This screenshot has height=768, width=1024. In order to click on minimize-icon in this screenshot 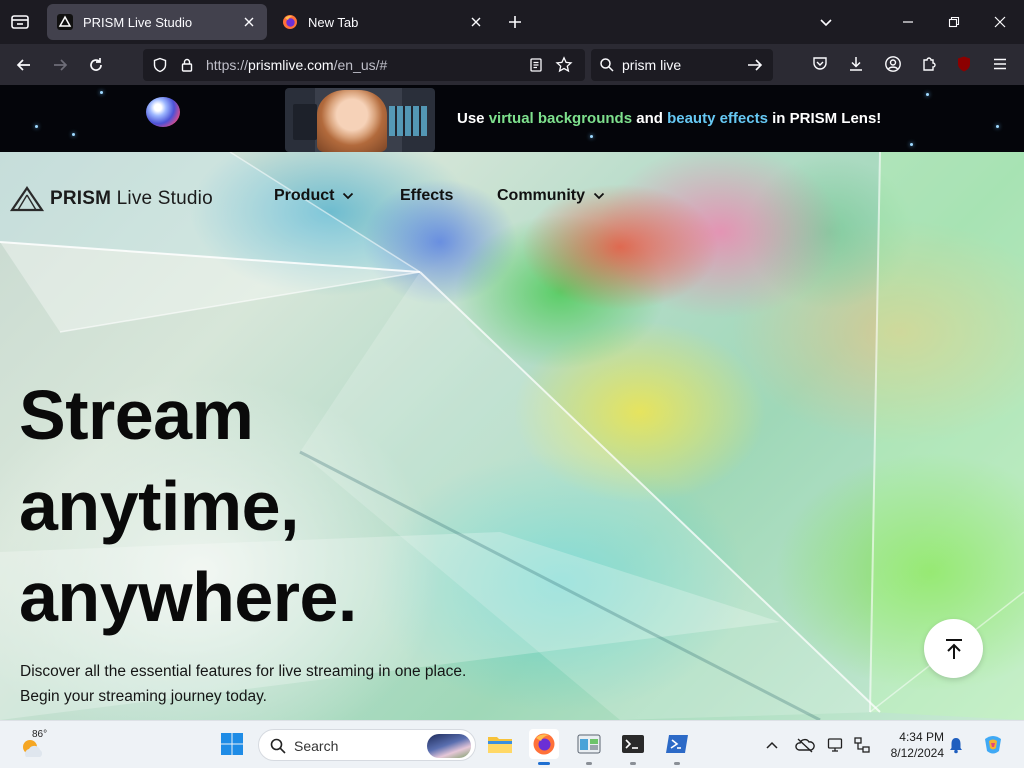, I will do `click(908, 22)`.